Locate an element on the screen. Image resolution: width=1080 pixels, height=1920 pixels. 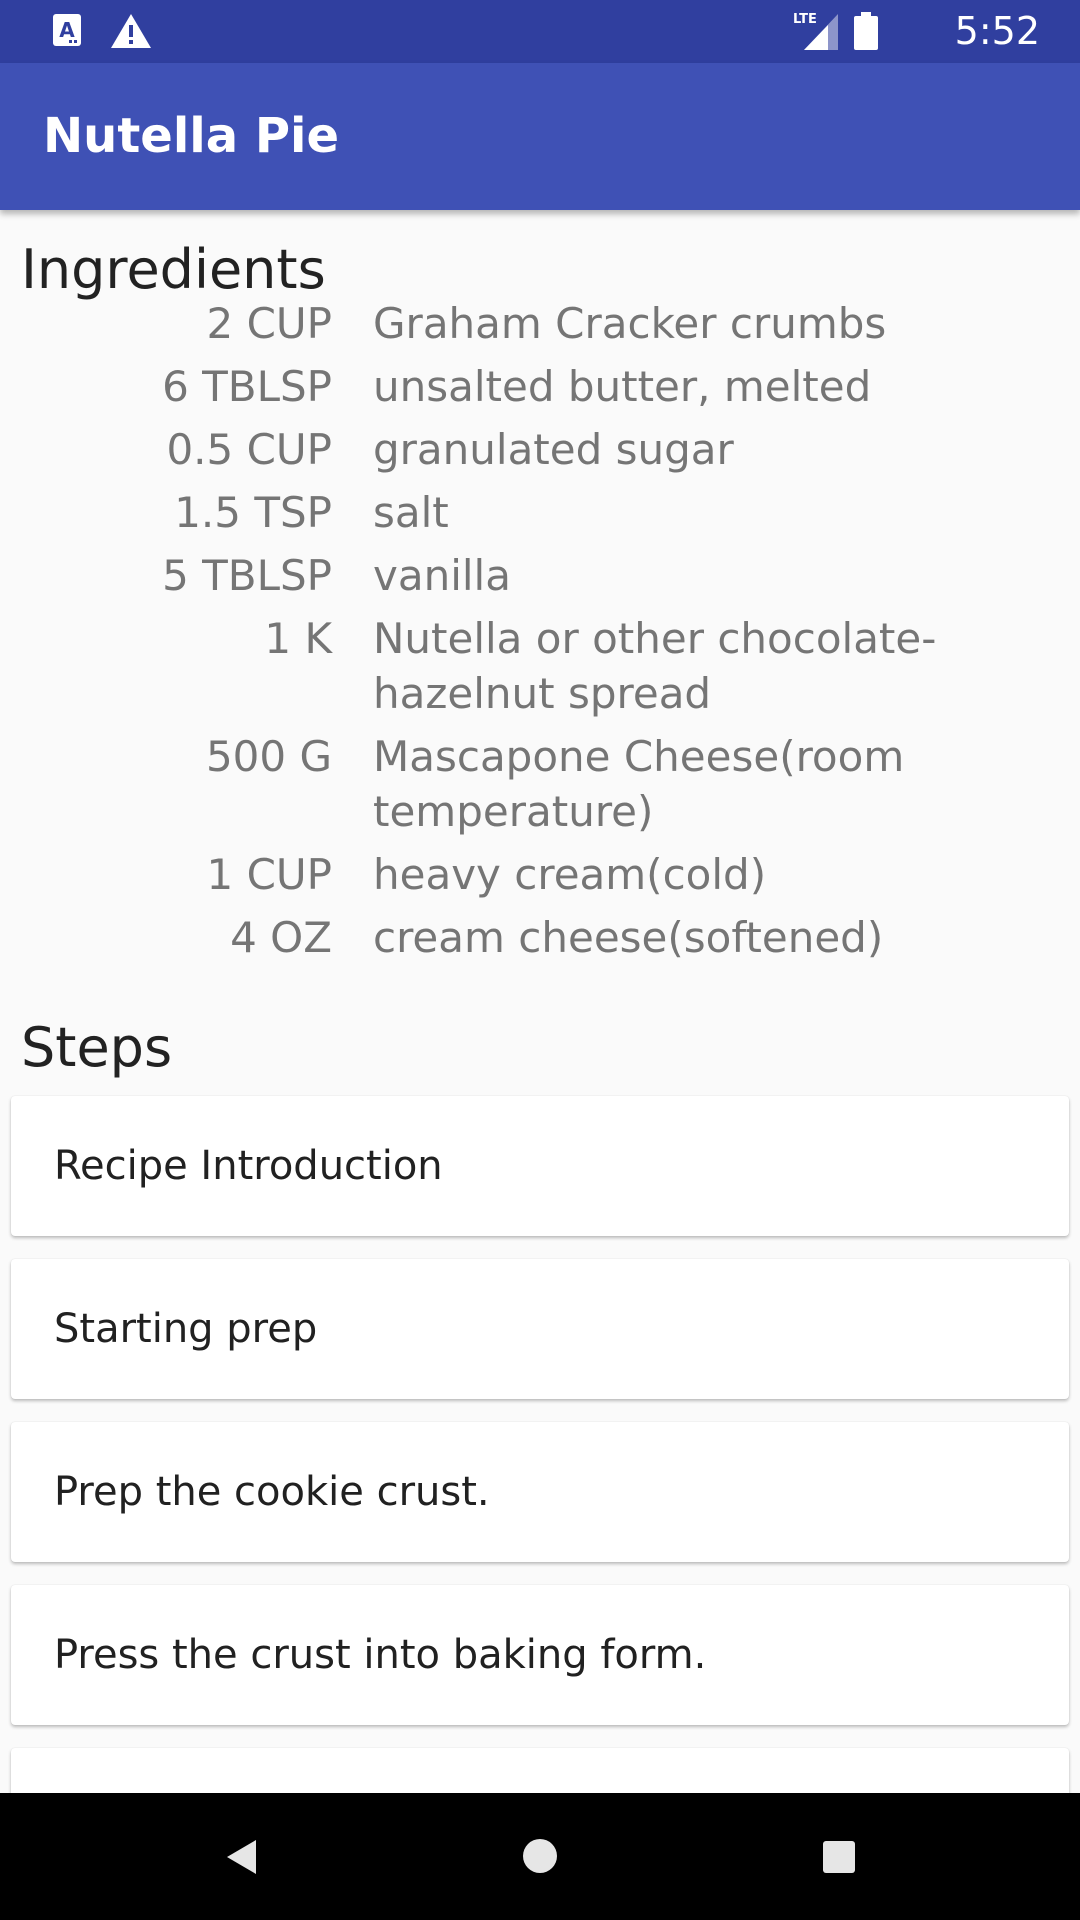
ingredient-name: unsalted butter, melted is located at coordinates (622, 386).